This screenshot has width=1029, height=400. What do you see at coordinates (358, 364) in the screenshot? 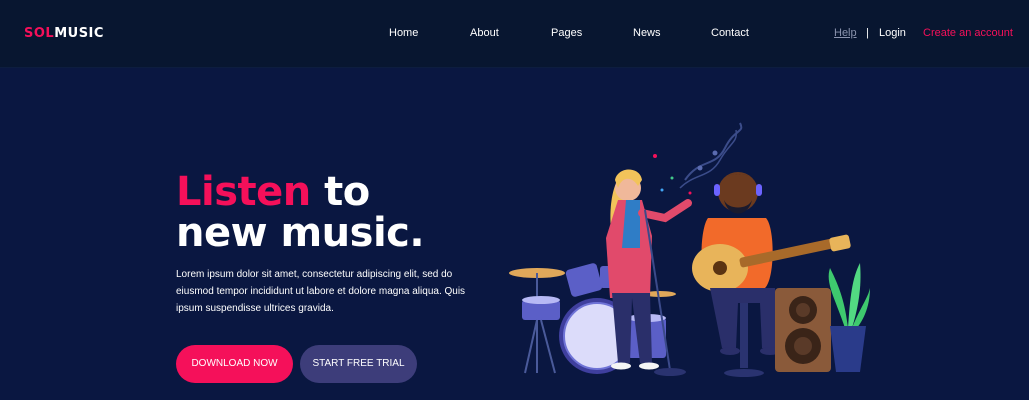
I see `start-free-trial-button: START FREE TRIAL` at bounding box center [358, 364].